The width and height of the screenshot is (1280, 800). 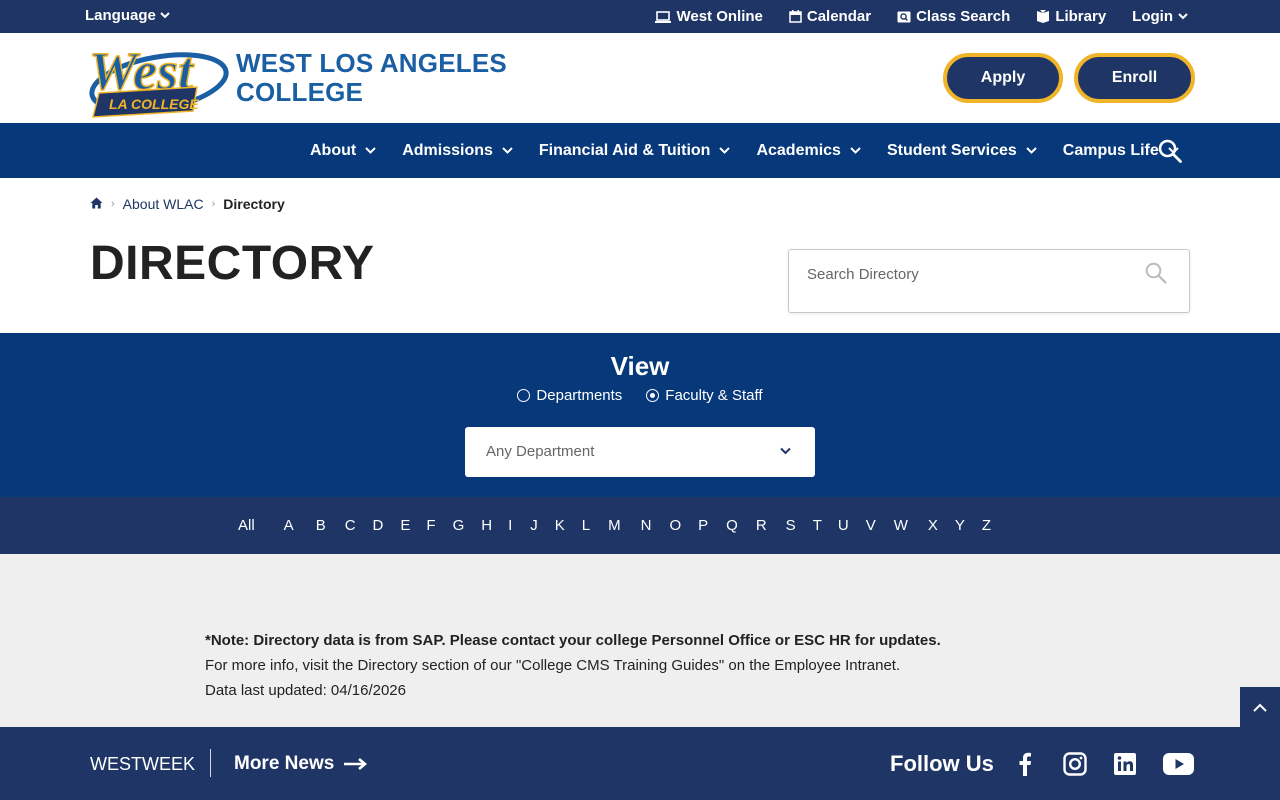 I want to click on nav-item-label: About, so click(x=333, y=150).